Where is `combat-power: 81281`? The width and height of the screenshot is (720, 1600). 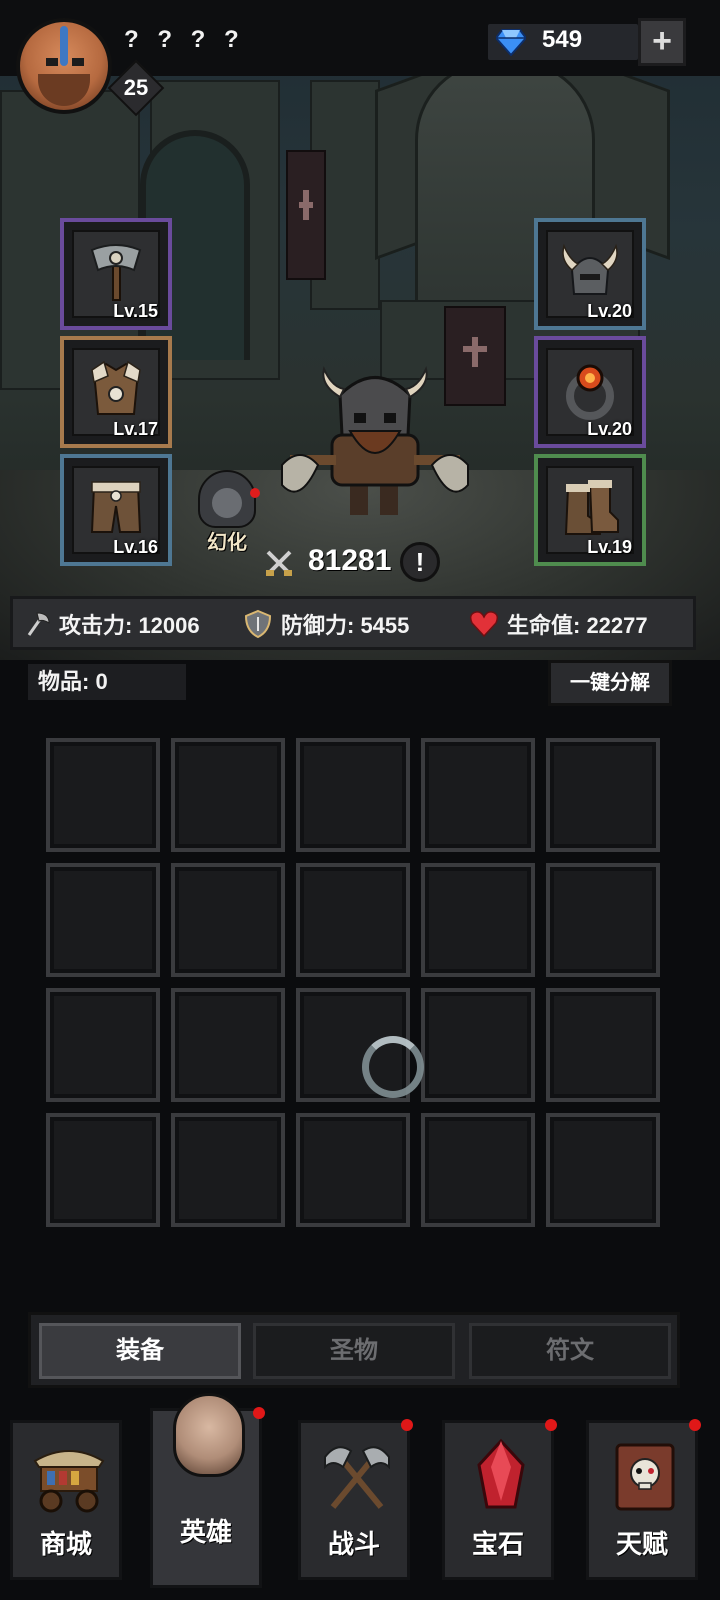 combat-power: 81281 is located at coordinates (350, 560).